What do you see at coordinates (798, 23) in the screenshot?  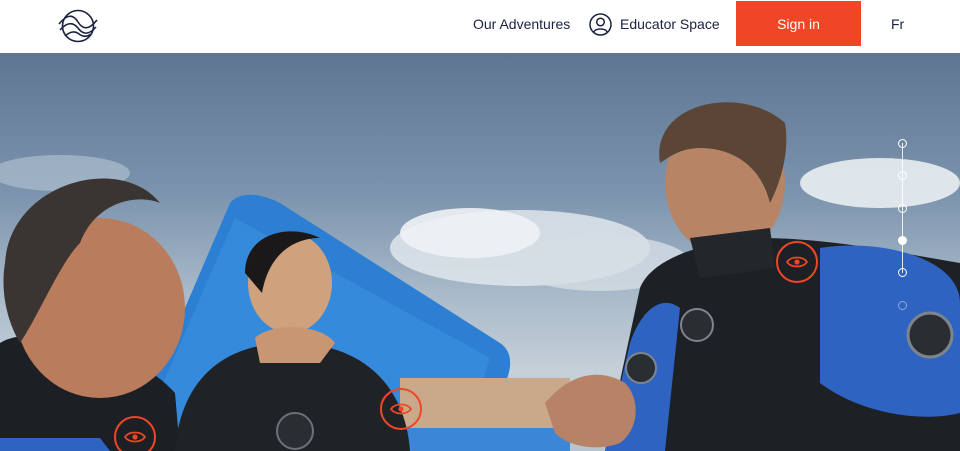 I see `sign-in-button: Sign in` at bounding box center [798, 23].